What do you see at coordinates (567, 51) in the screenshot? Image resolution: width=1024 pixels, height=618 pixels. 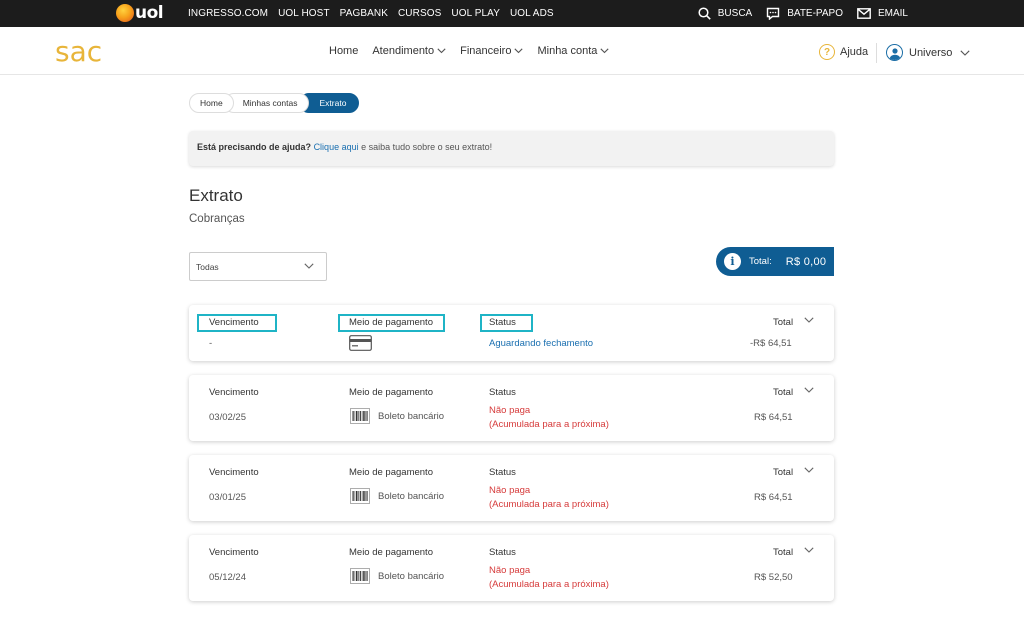 I see `nav-minha-conta-label: Minha conta` at bounding box center [567, 51].